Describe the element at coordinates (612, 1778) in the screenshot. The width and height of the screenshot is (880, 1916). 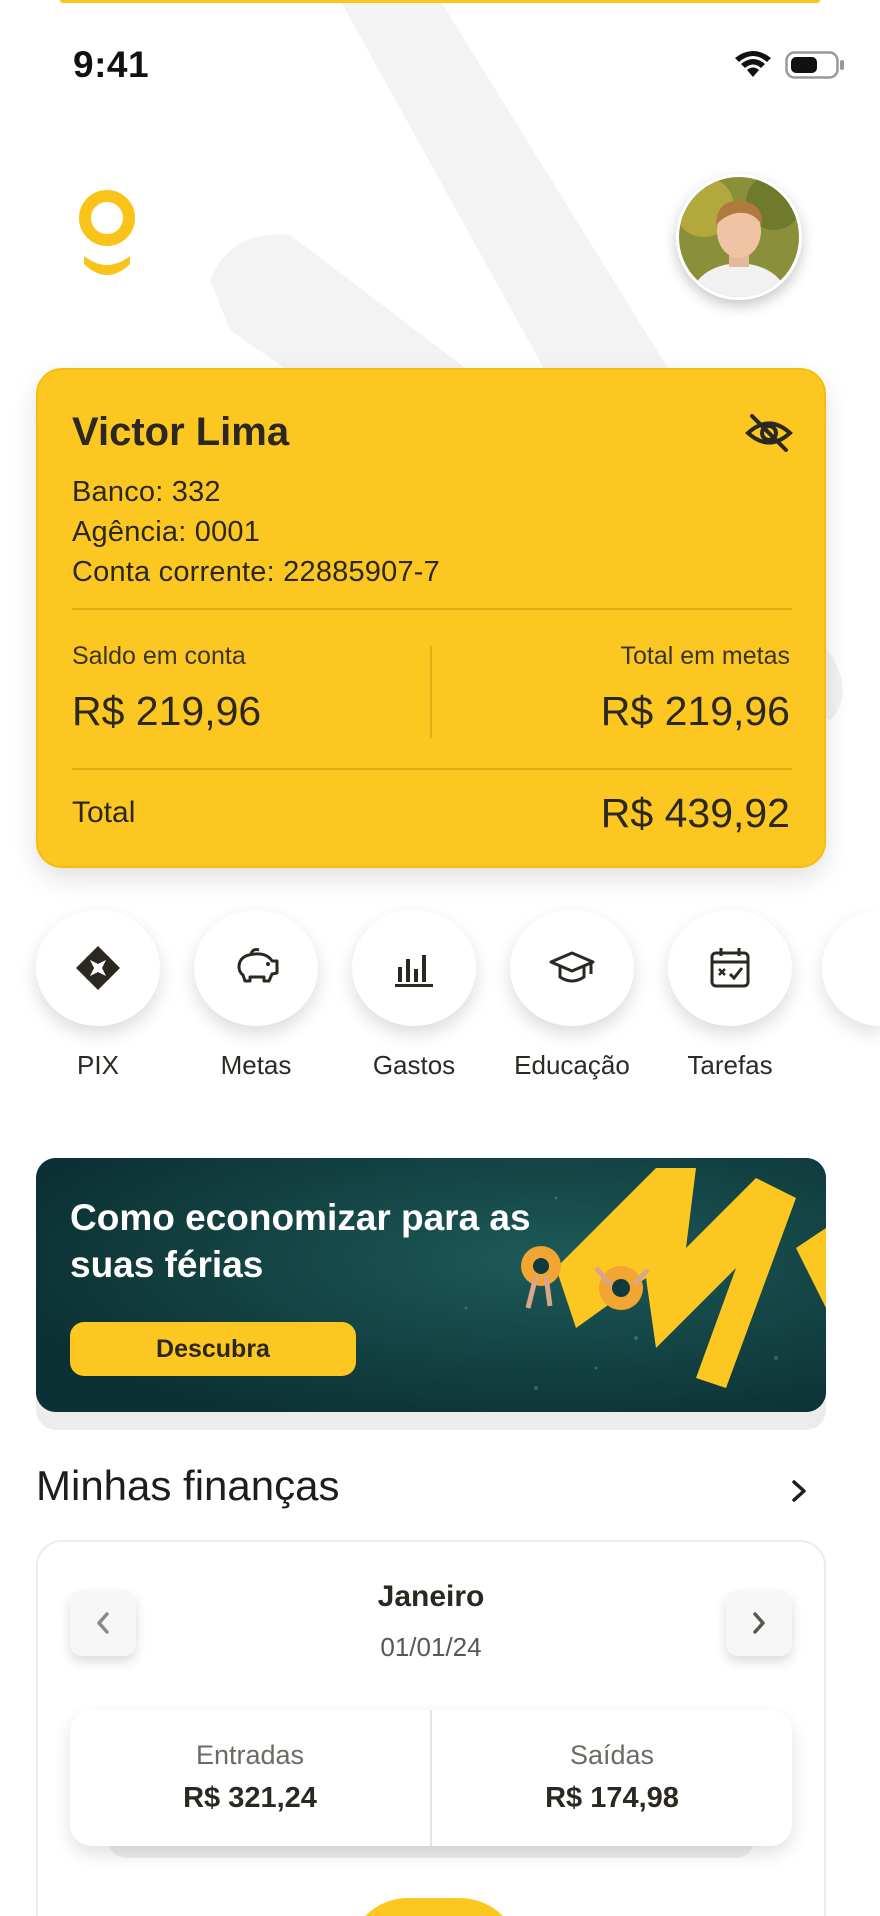
I see `expense-column: Saídas R$ 174,98` at that location.